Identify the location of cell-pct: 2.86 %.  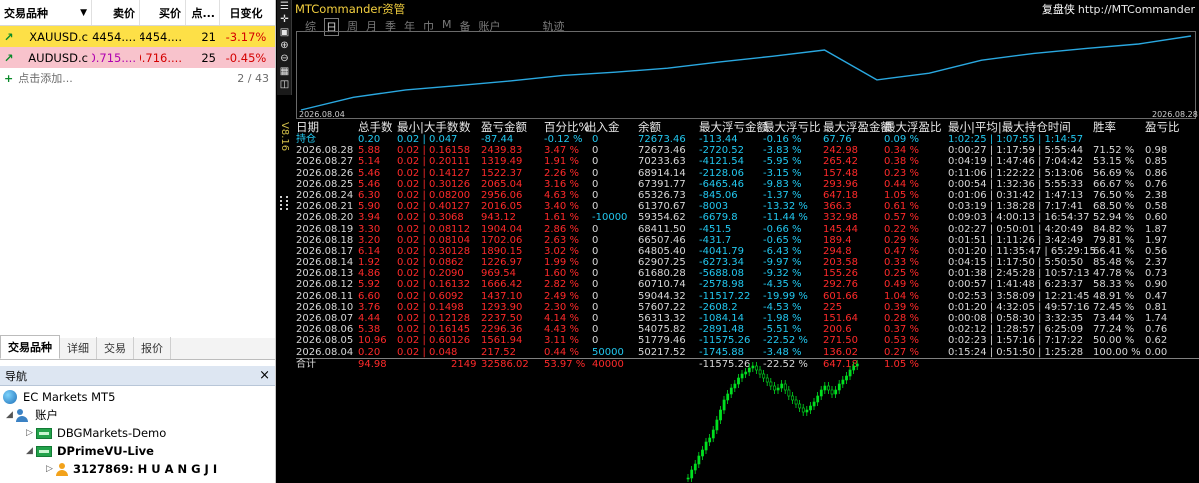
(561, 229).